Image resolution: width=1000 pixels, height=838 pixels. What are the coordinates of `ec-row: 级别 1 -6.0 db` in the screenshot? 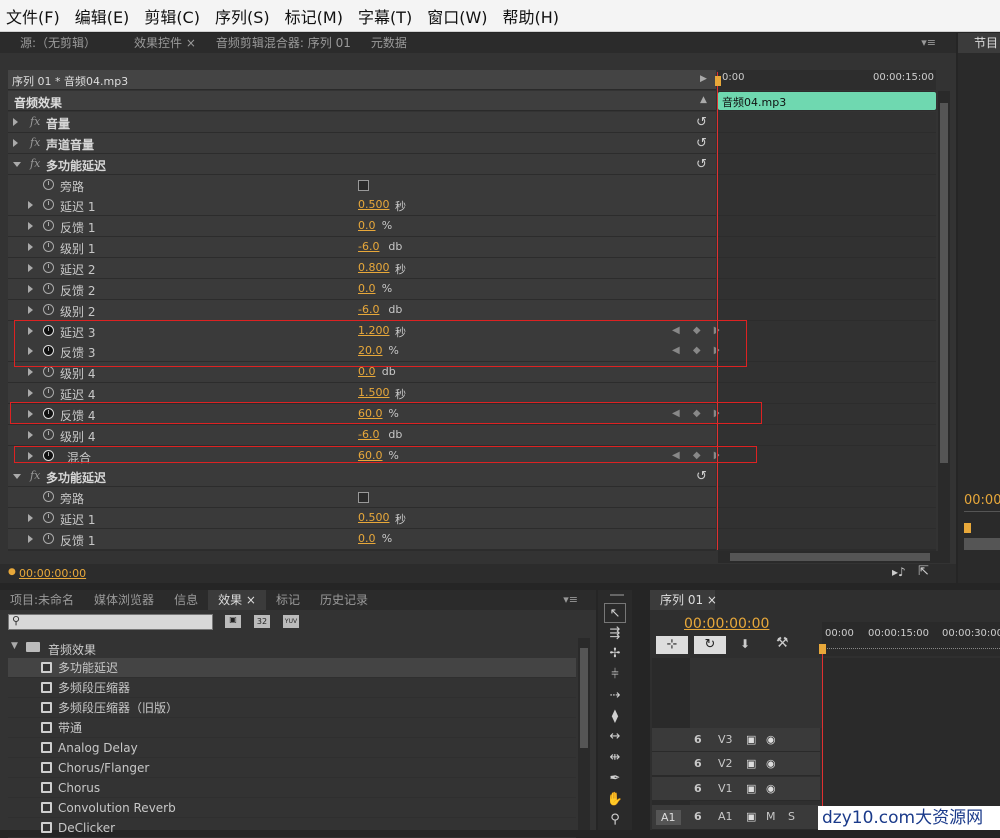 It's located at (362, 248).